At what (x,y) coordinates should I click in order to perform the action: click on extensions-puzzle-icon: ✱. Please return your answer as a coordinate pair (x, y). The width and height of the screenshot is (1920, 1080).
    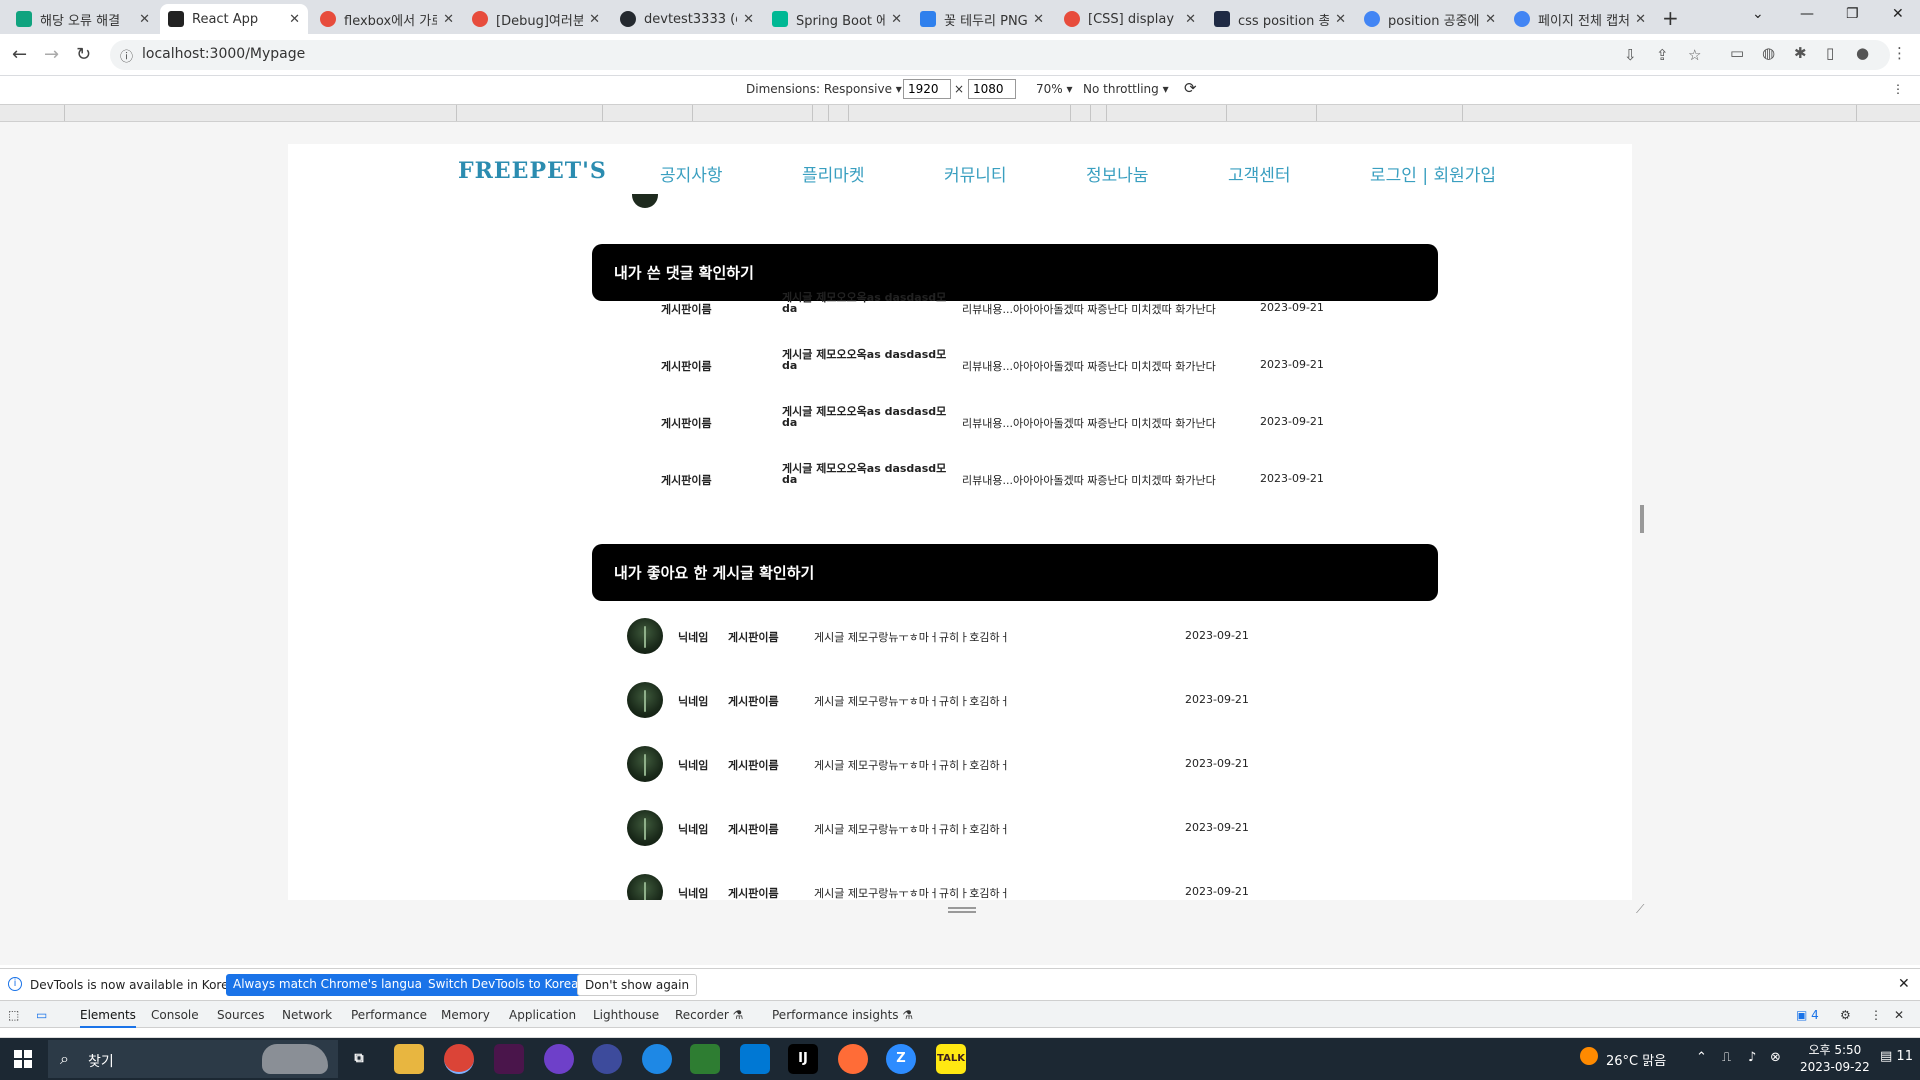
    Looking at the image, I should click on (1800, 53).